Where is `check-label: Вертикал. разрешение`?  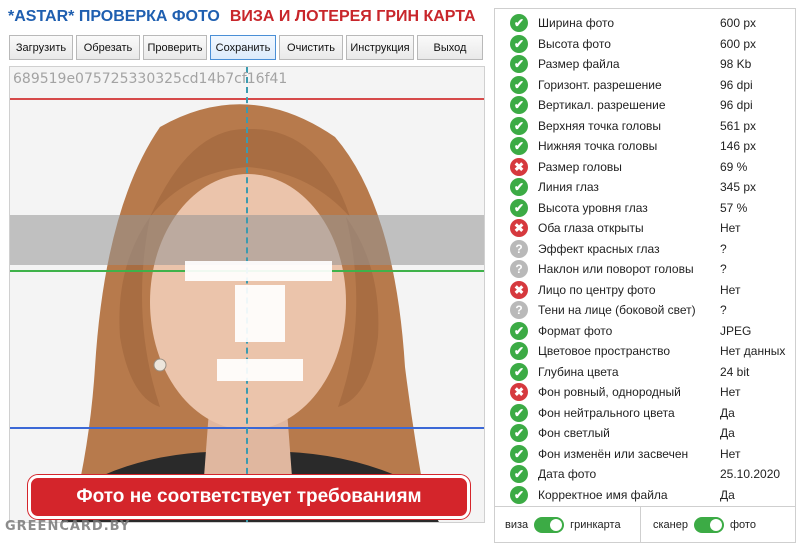
check-label: Вертикал. разрешение is located at coordinates (602, 105).